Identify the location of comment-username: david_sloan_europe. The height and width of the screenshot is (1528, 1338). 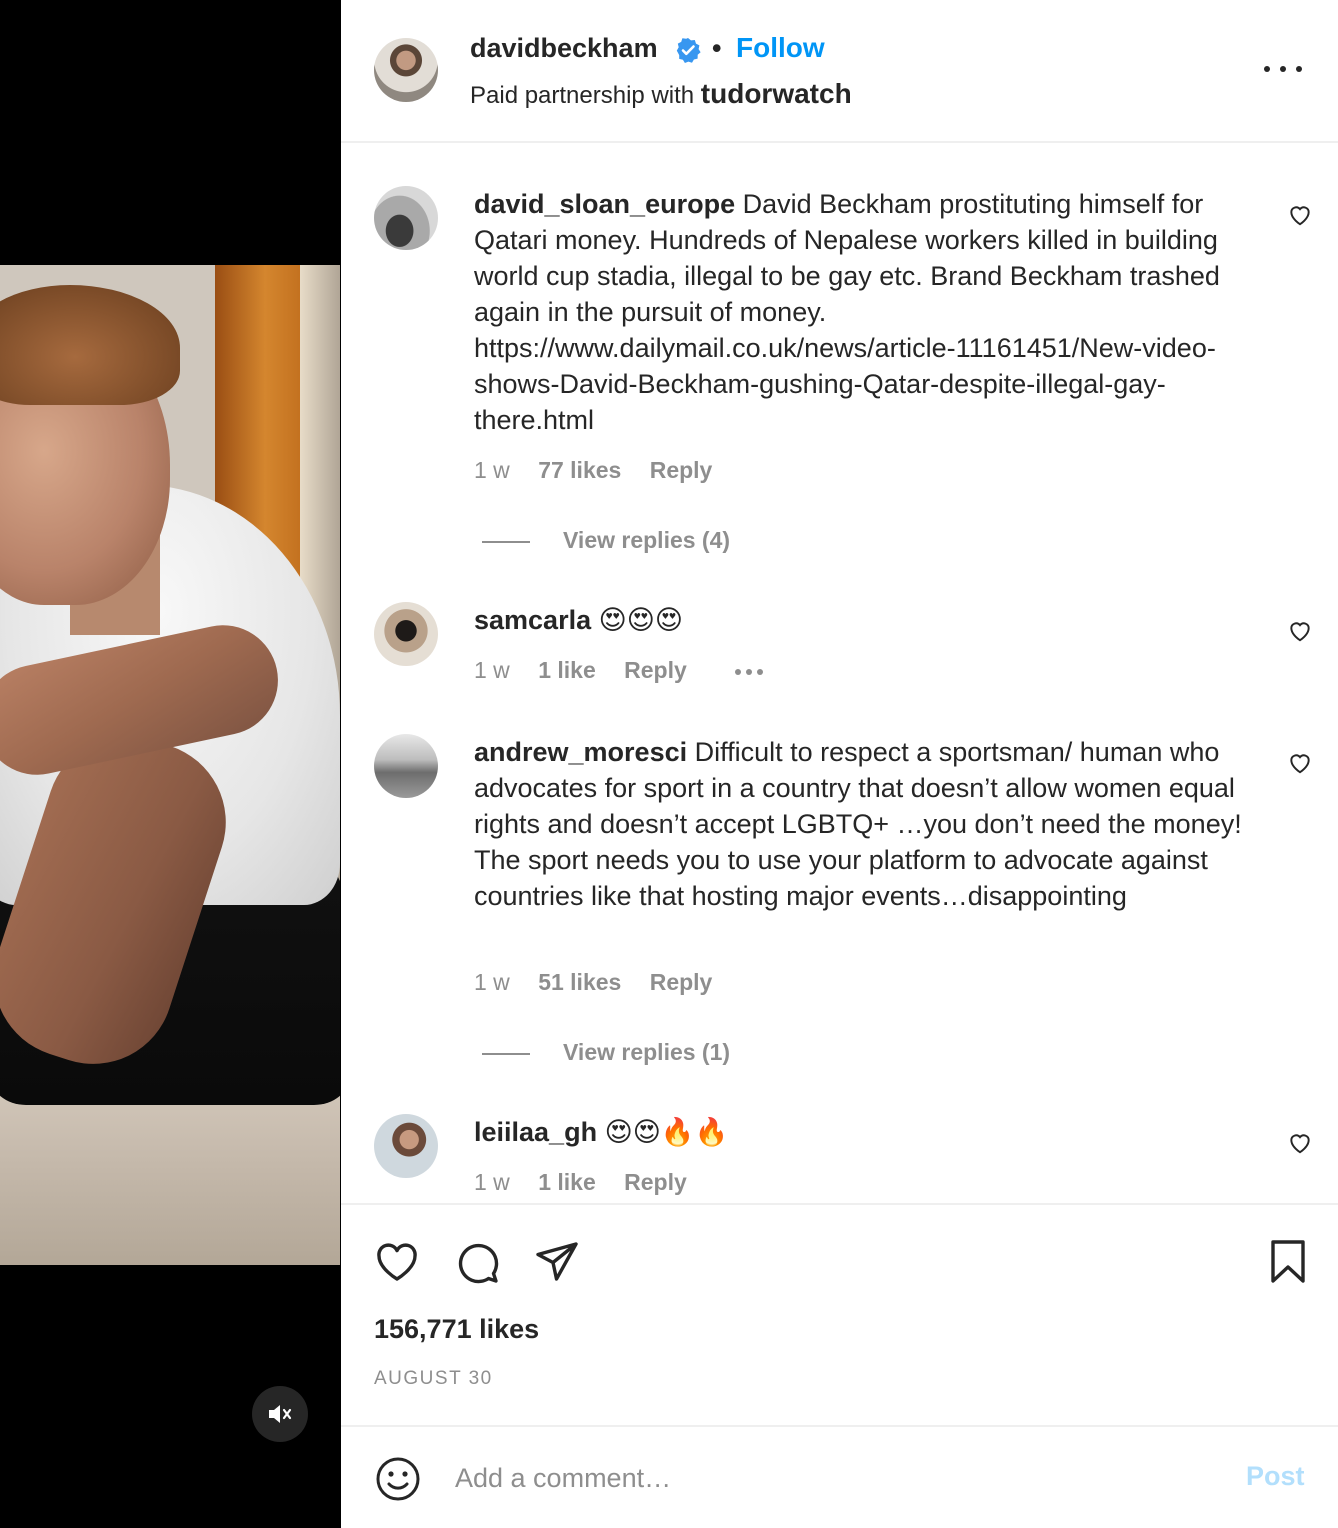
(604, 204).